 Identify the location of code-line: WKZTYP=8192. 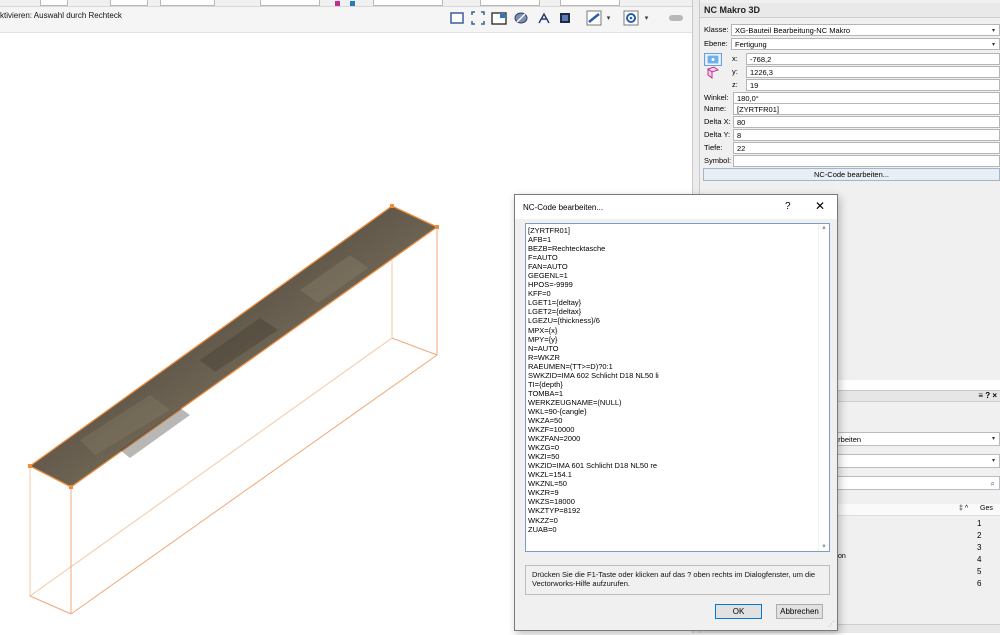
(554, 511).